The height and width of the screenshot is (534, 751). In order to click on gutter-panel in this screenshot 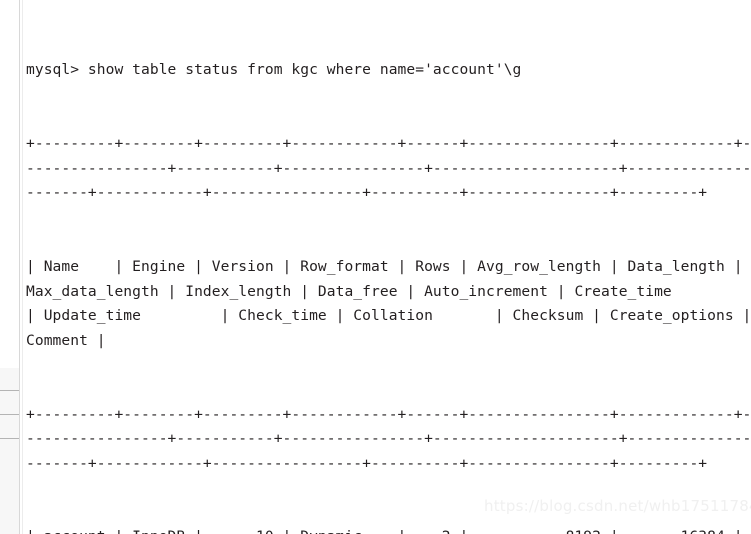, I will do `click(9, 451)`.